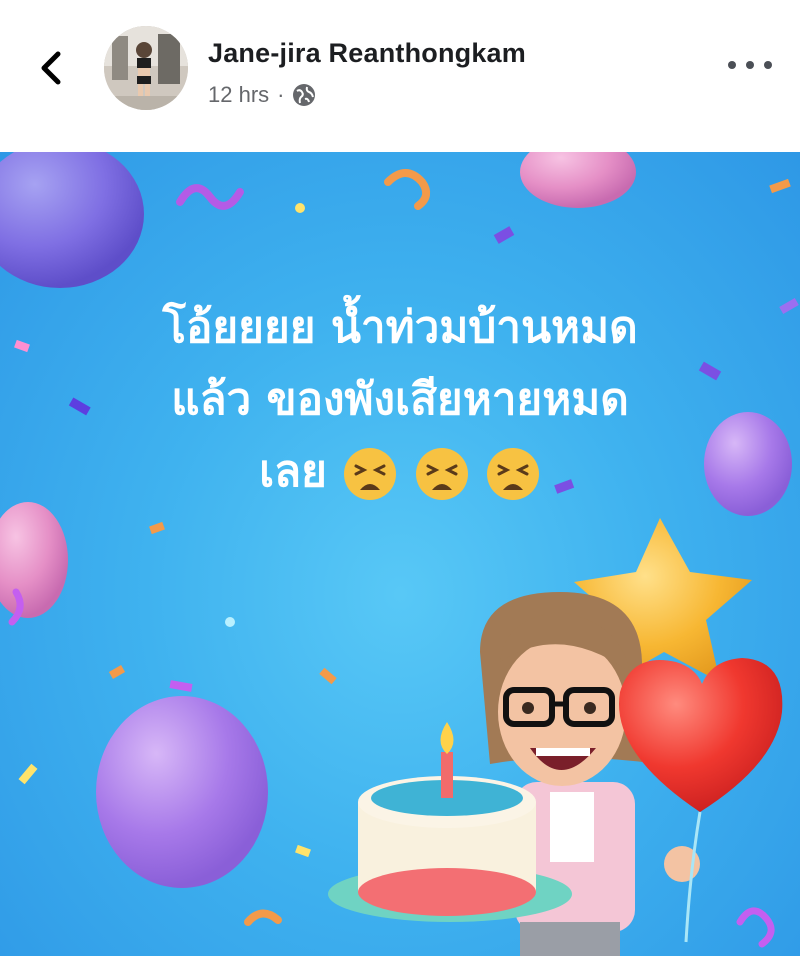 The width and height of the screenshot is (800, 956). I want to click on post-message-line: โอ้ยยยย น้ำท่วมบ้านหมด, so click(400, 327).